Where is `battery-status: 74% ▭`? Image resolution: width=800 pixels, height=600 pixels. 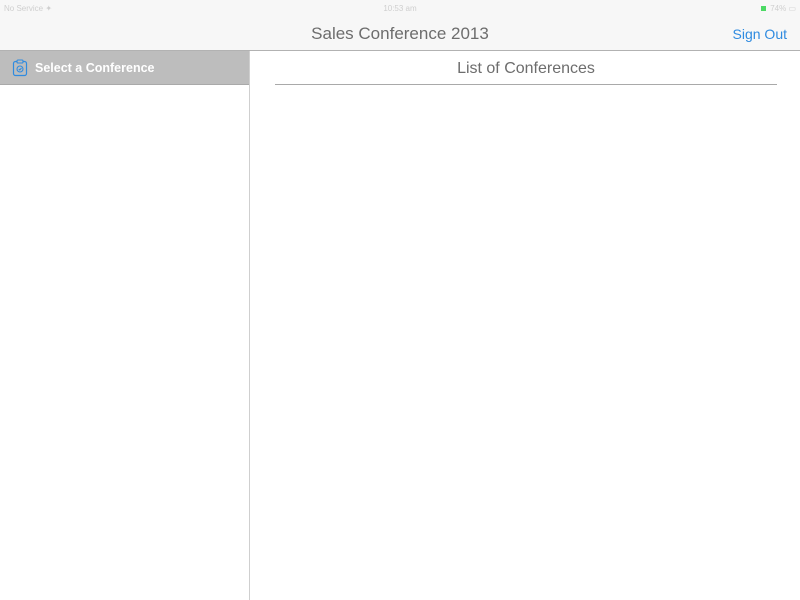 battery-status: 74% ▭ is located at coordinates (778, 8).